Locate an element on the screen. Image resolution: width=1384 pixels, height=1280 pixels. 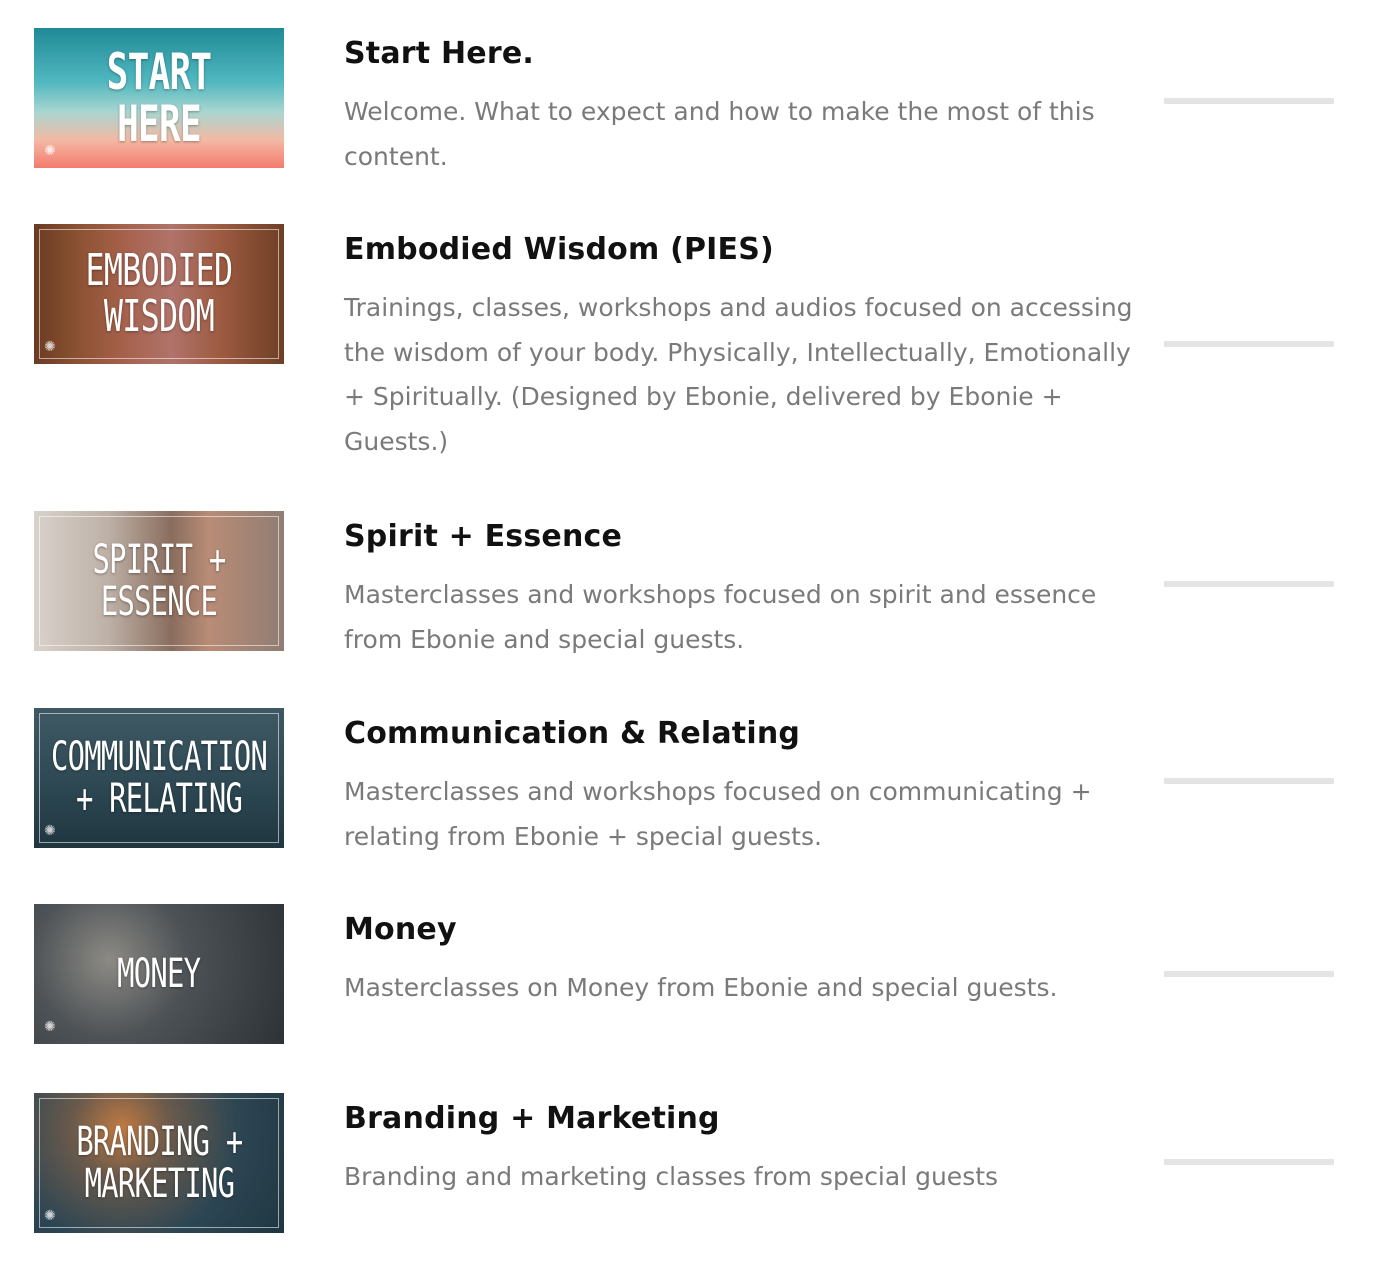
course-thumbnail: BRANDING + MARKETING ✺ is located at coordinates (159, 1163).